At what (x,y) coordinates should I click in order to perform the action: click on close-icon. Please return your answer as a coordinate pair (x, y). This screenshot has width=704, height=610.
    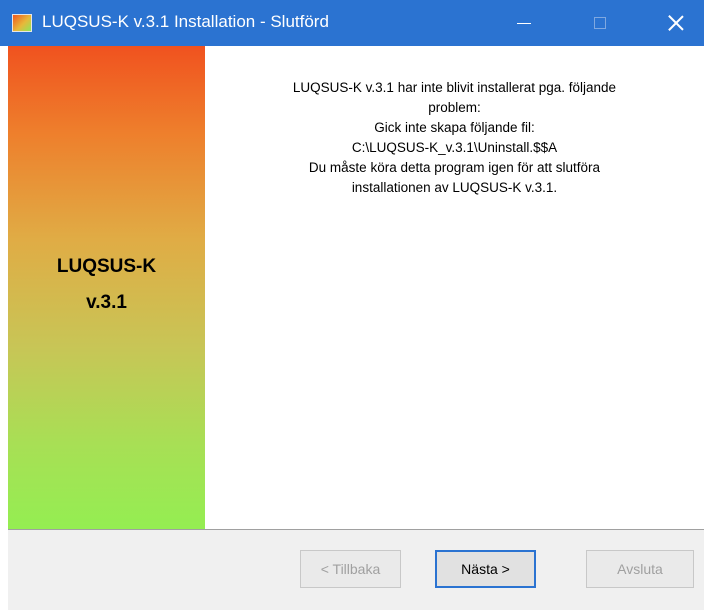
    Looking at the image, I should click on (676, 23).